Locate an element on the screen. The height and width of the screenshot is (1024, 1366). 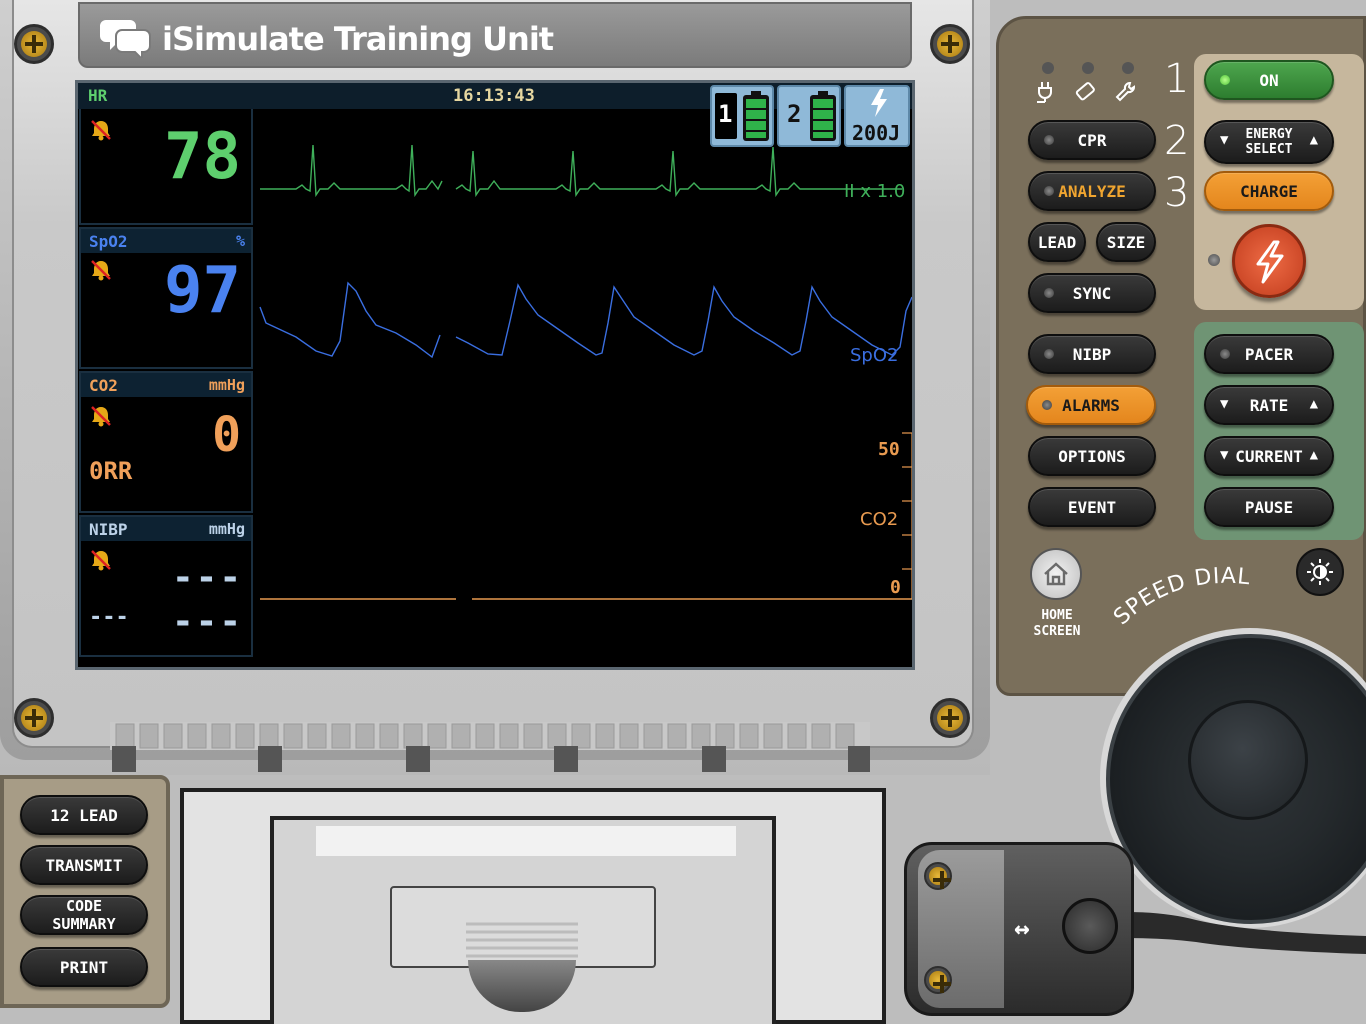
nibp-diastolic: --- is located at coordinates (207, 621).